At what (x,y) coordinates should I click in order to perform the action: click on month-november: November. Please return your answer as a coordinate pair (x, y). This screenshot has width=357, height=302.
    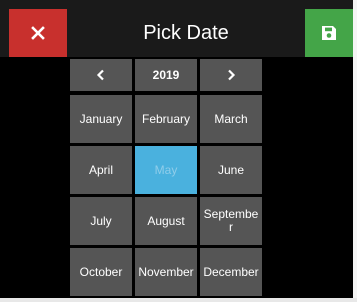
    Looking at the image, I should click on (166, 272).